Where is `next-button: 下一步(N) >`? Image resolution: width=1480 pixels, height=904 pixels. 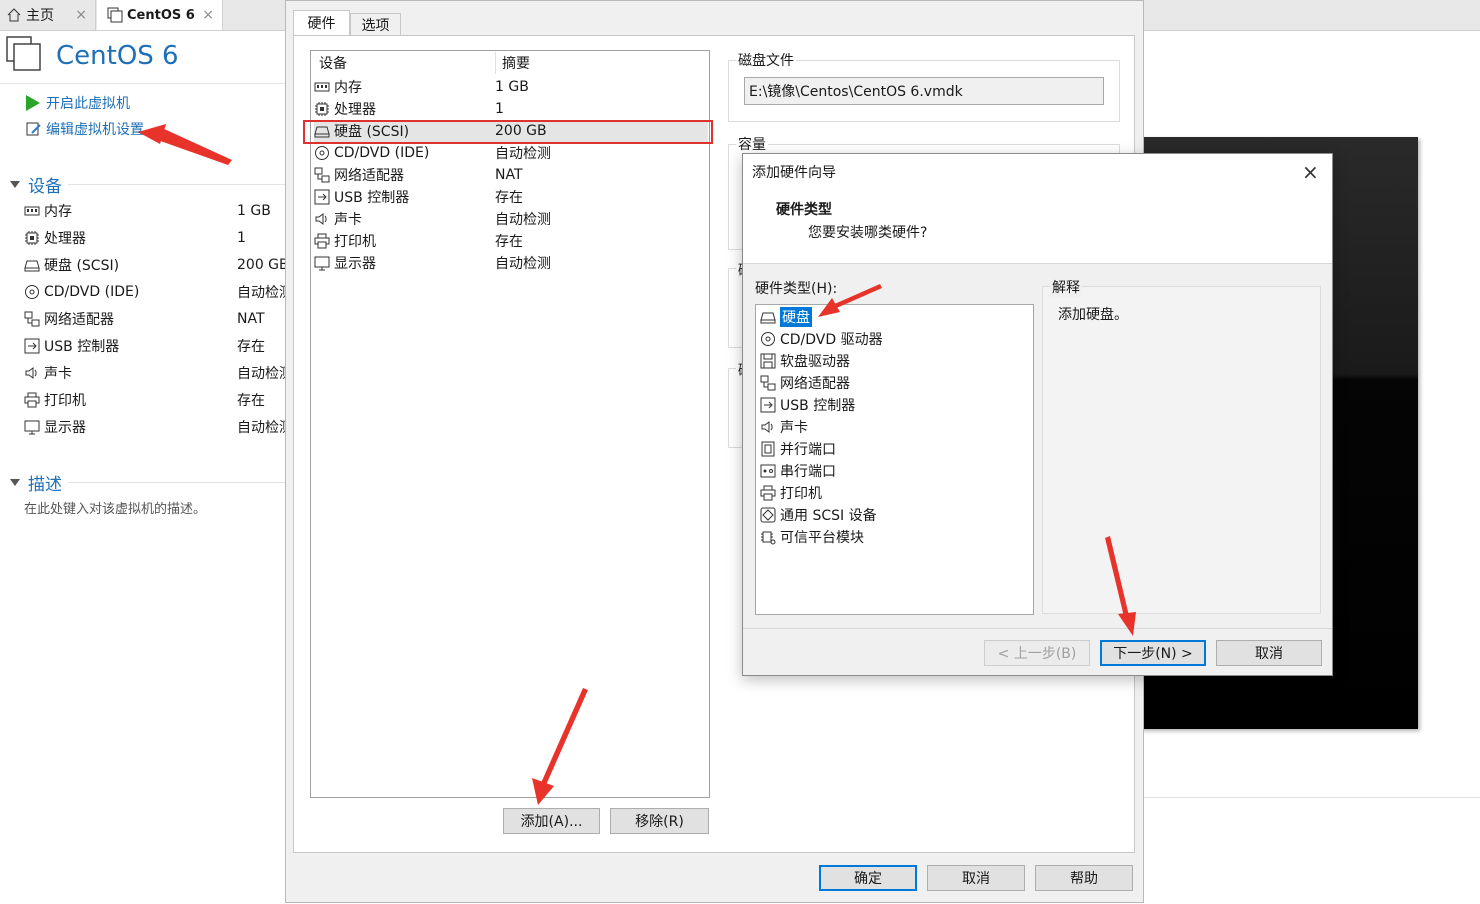 next-button: 下一步(N) > is located at coordinates (1153, 653).